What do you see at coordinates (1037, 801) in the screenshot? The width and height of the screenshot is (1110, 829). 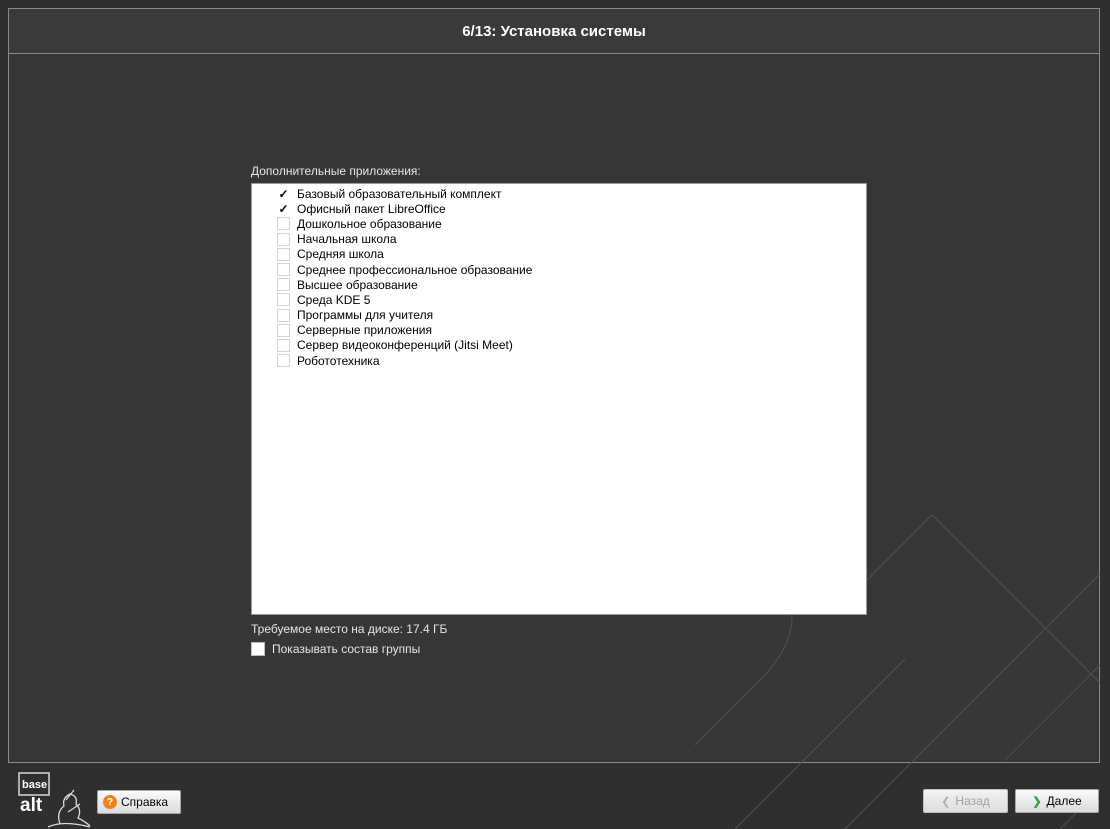 I see `chevron-right-icon: ❯` at bounding box center [1037, 801].